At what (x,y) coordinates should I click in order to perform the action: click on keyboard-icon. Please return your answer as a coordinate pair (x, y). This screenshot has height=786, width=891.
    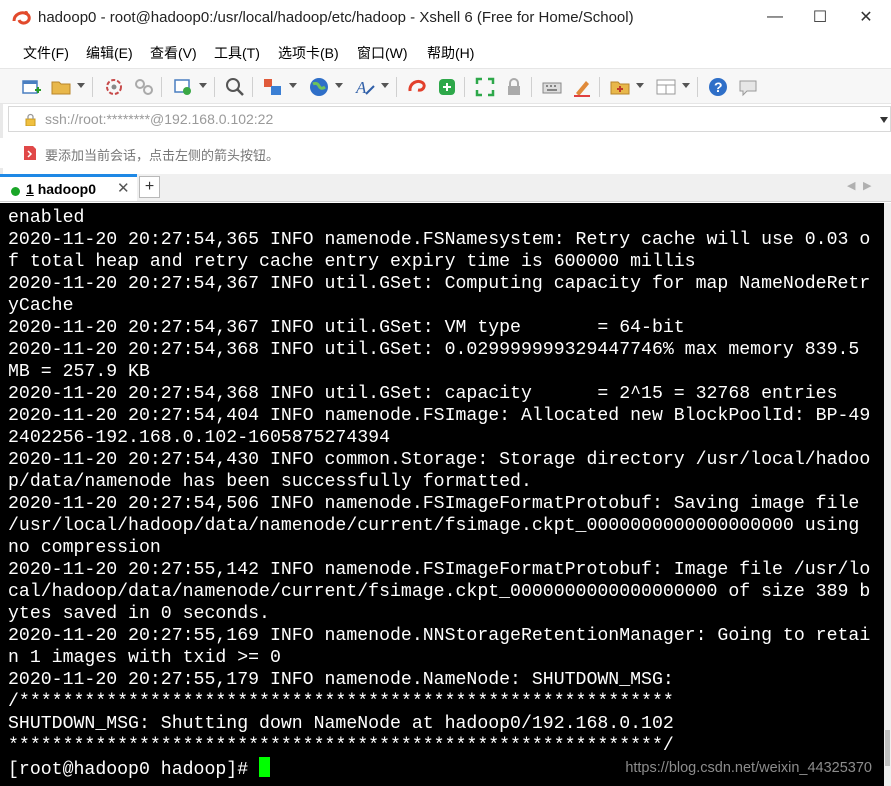
    Looking at the image, I should click on (552, 87).